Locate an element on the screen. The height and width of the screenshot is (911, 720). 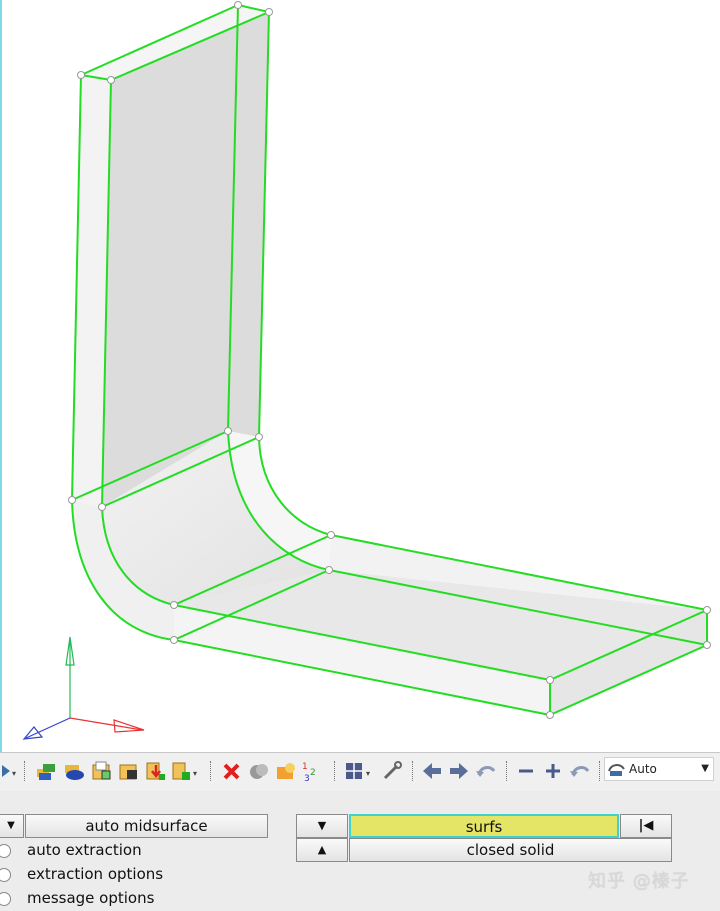
view-layout-icon: ▾ is located at coordinates (360, 771).